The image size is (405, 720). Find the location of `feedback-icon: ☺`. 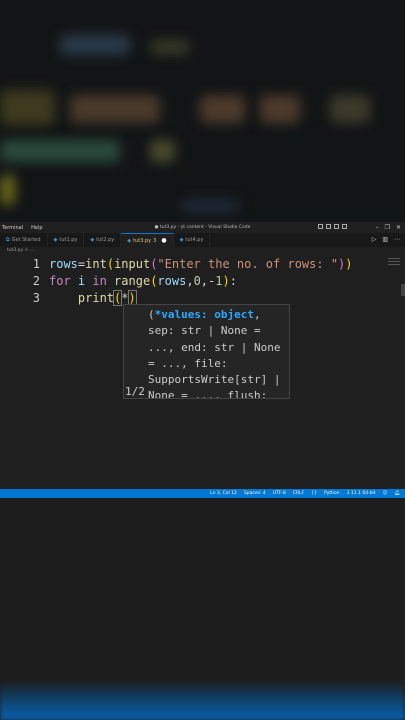

feedback-icon: ☺ is located at coordinates (385, 493).